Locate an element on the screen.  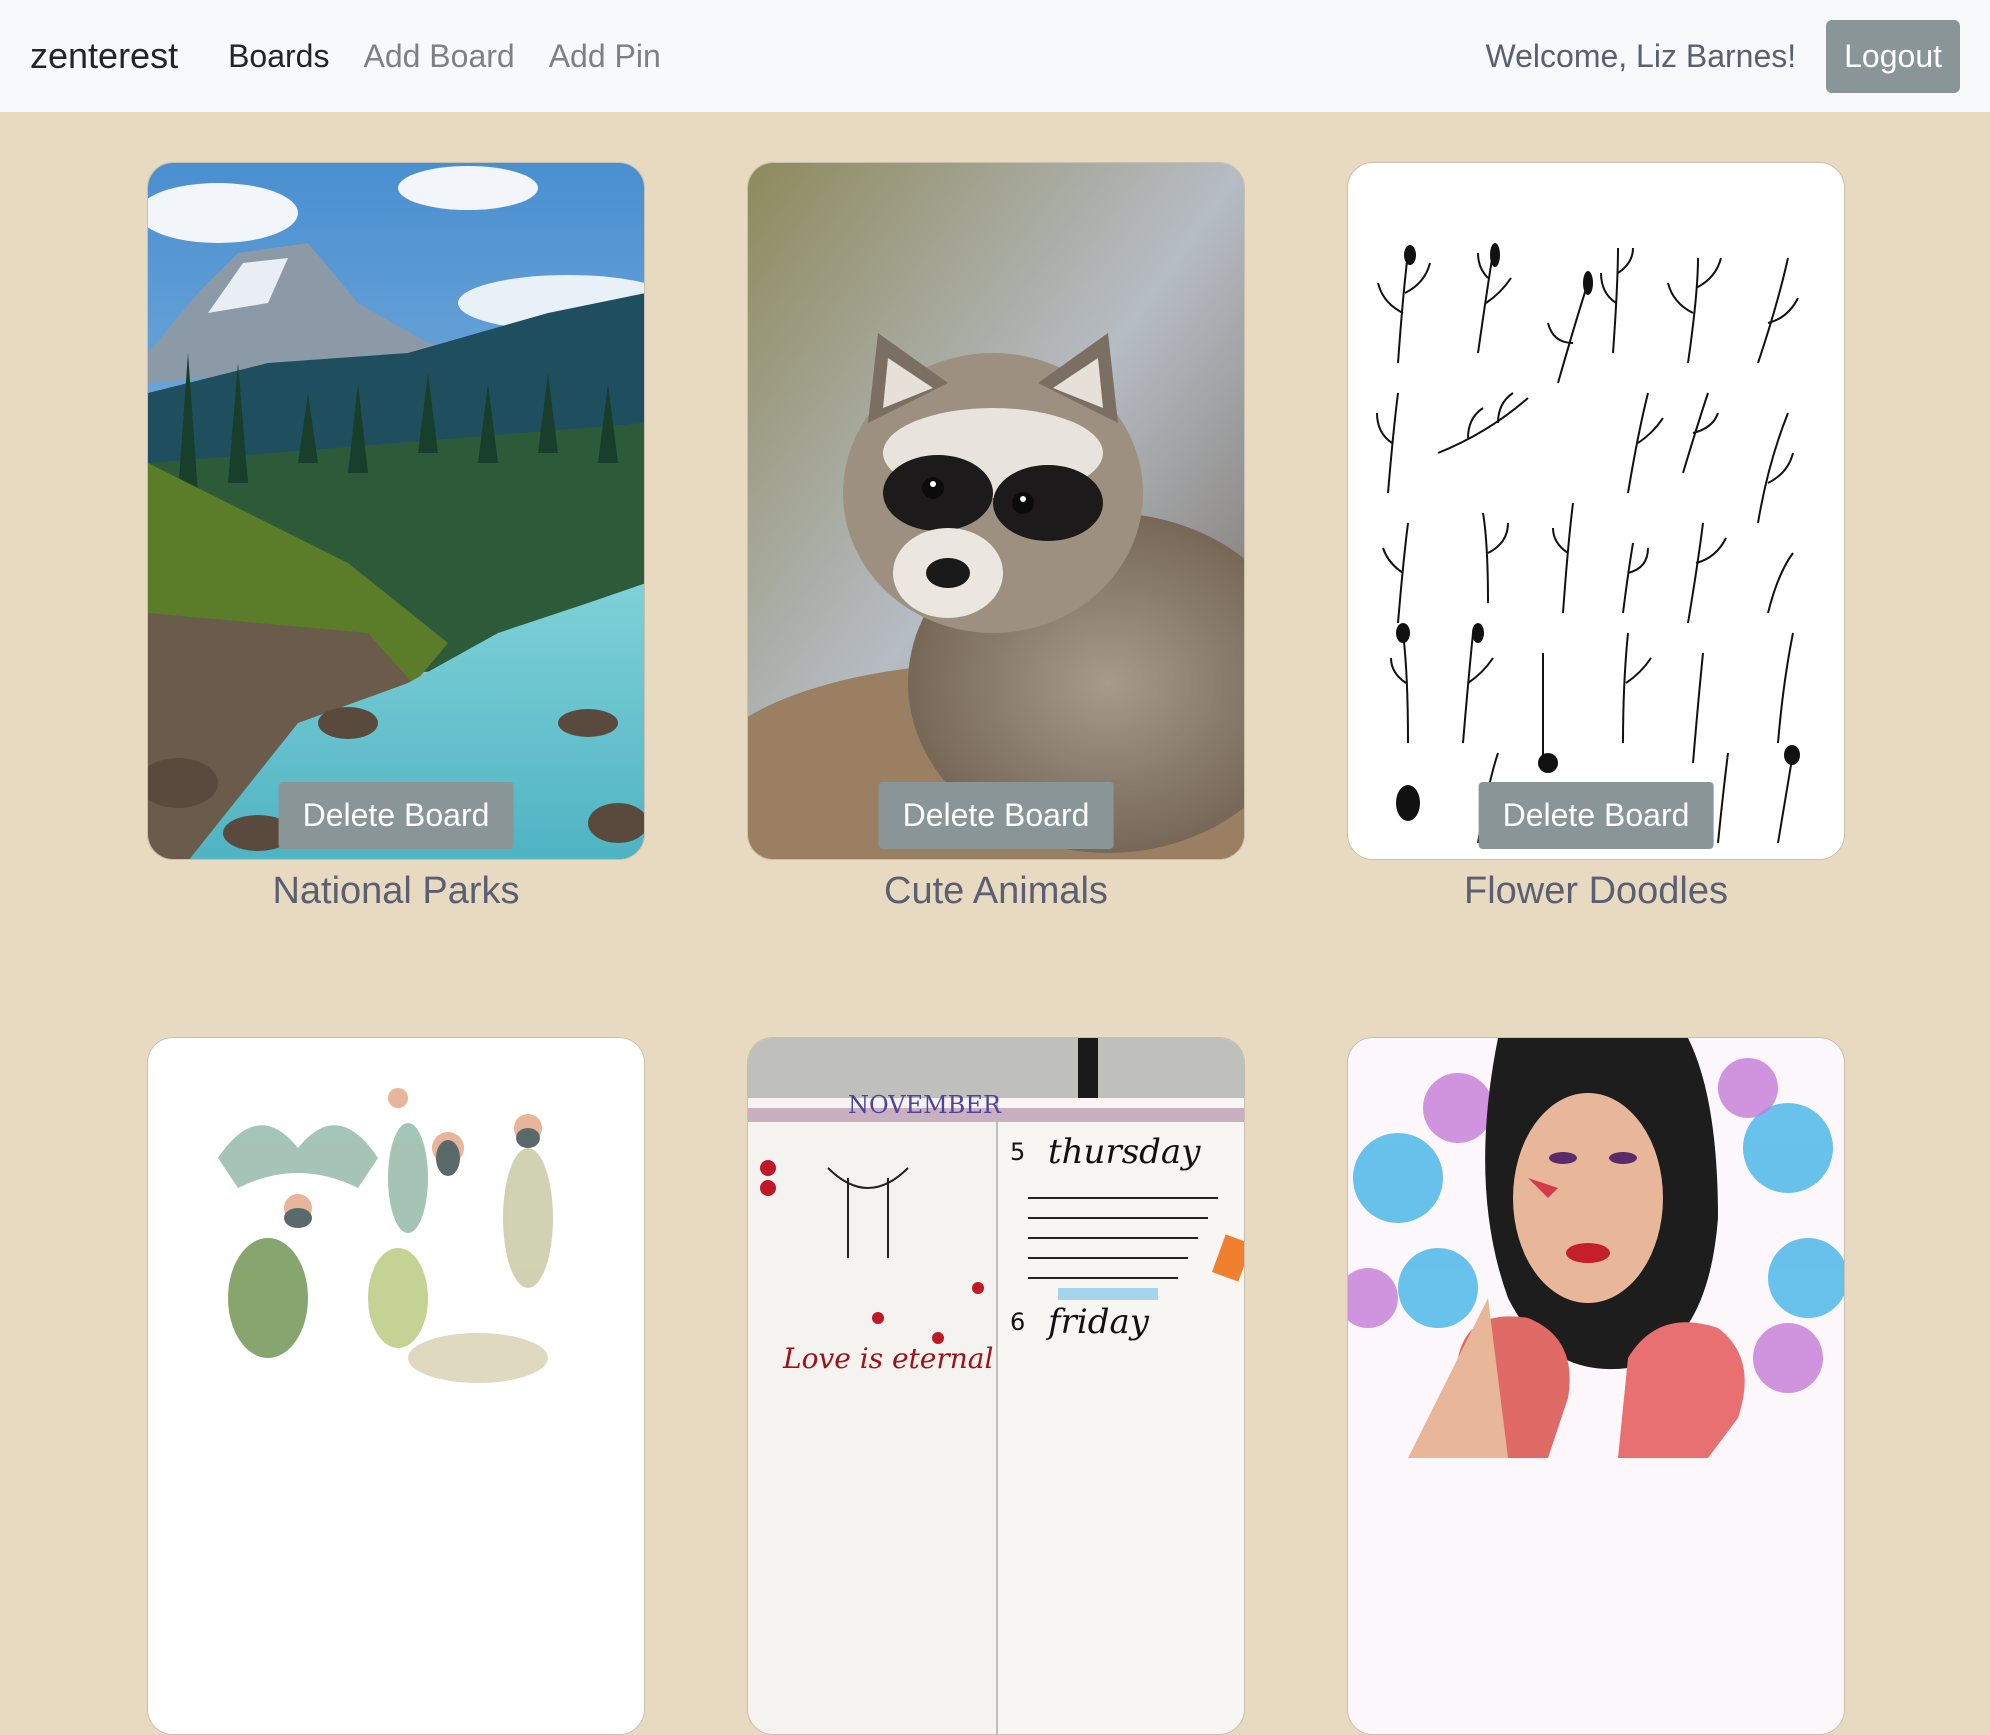
board-title: Cute Animals is located at coordinates (996, 891).